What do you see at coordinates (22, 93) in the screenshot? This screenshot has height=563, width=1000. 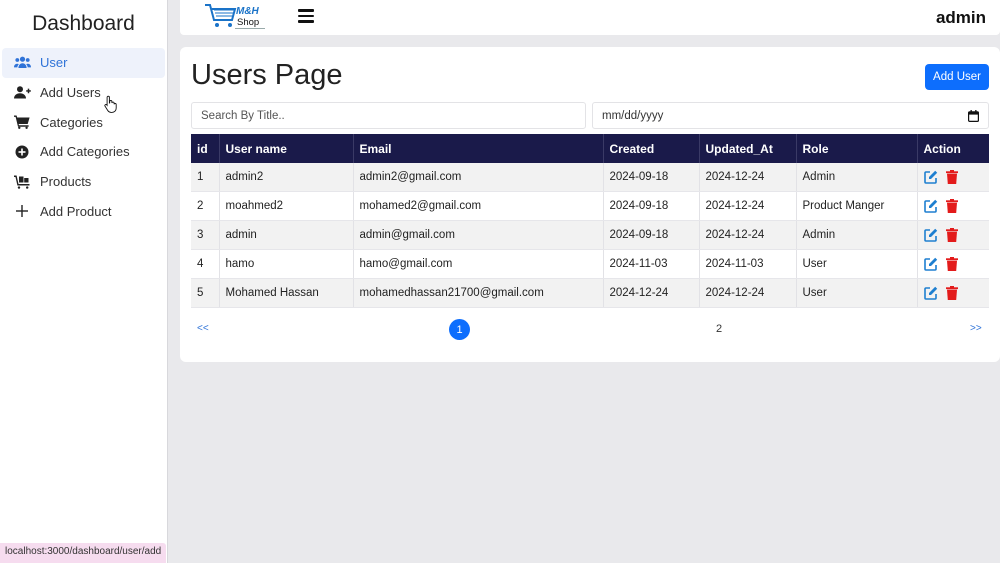 I see `user-plus-icon` at bounding box center [22, 93].